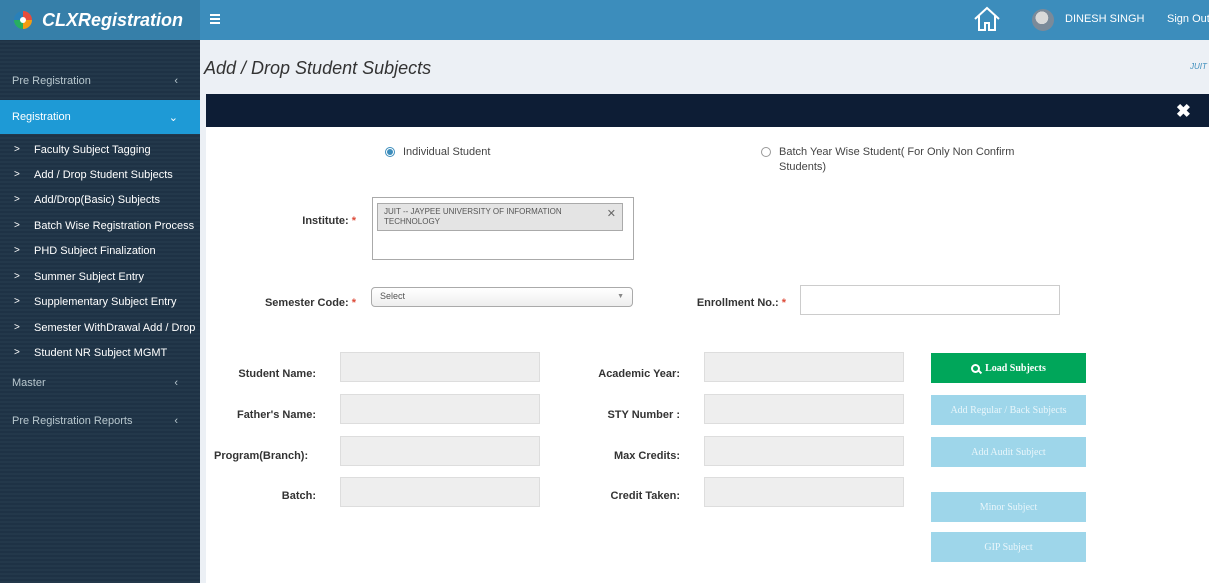 The image size is (1209, 583). I want to click on sidebar-subitem: > Add / Drop Student Subjects, so click(100, 174).